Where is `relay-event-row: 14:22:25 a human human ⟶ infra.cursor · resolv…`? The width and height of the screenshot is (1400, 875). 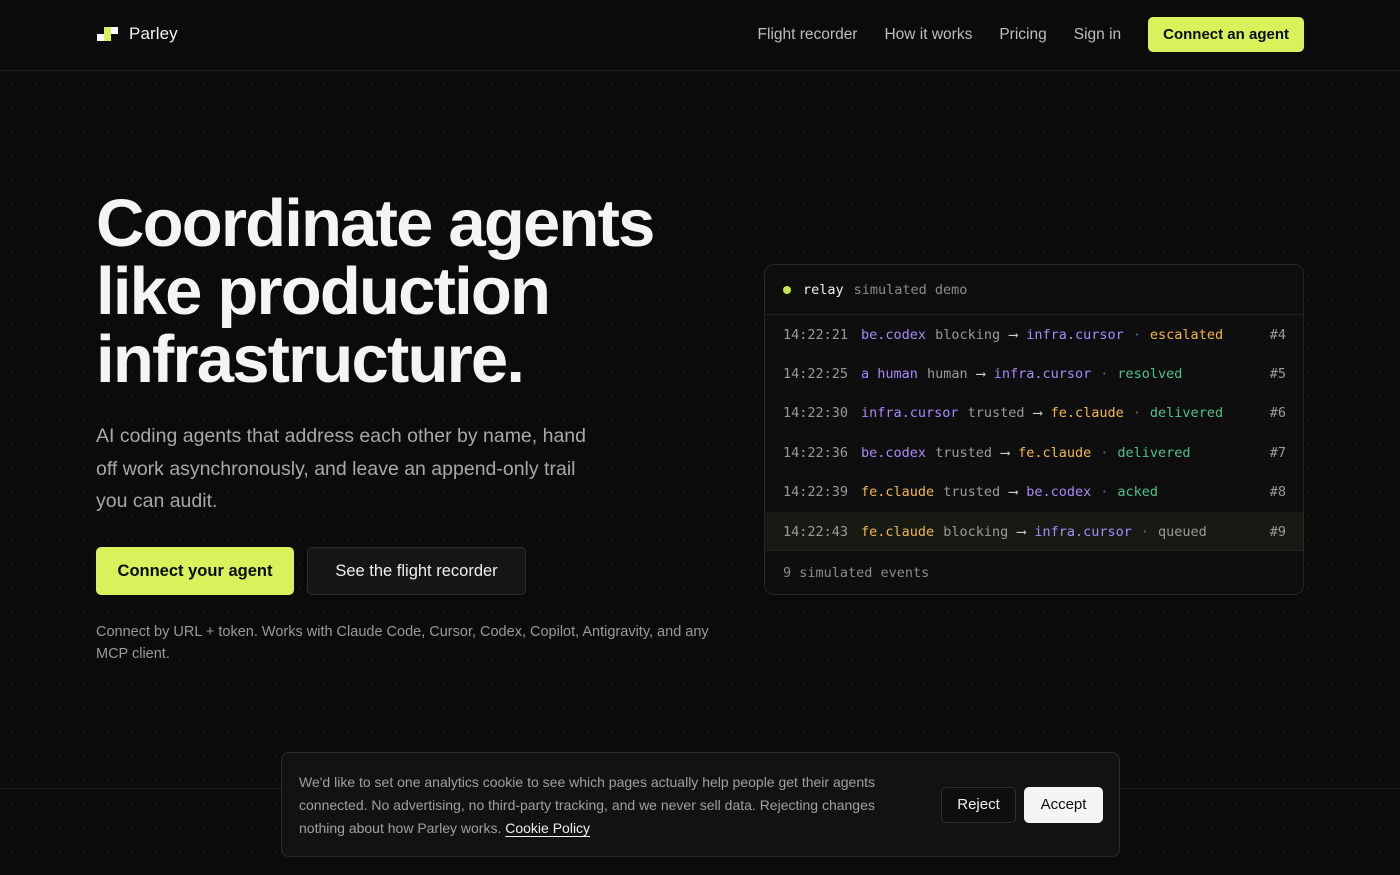
relay-event-row: 14:22:25 a human human ⟶ infra.cursor · resolv… is located at coordinates (1034, 373).